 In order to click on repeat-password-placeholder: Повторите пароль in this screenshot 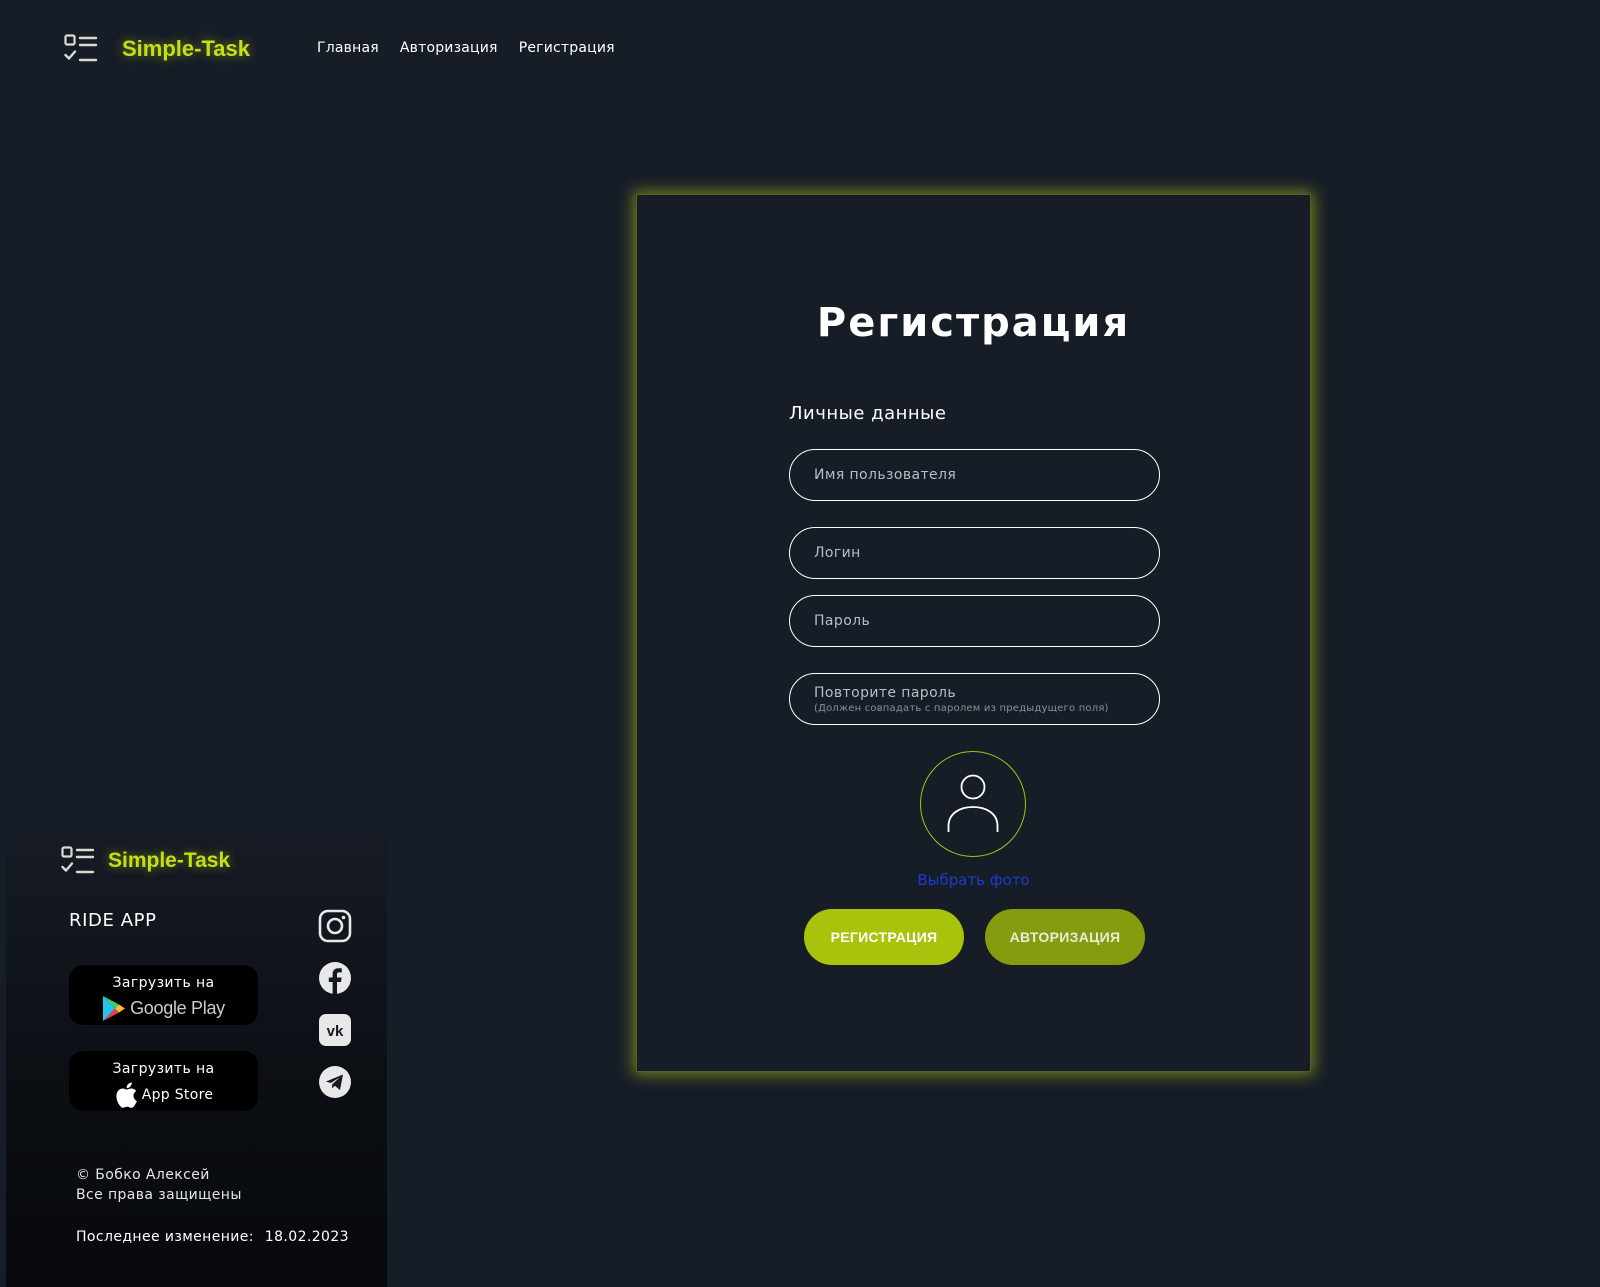, I will do `click(885, 692)`.